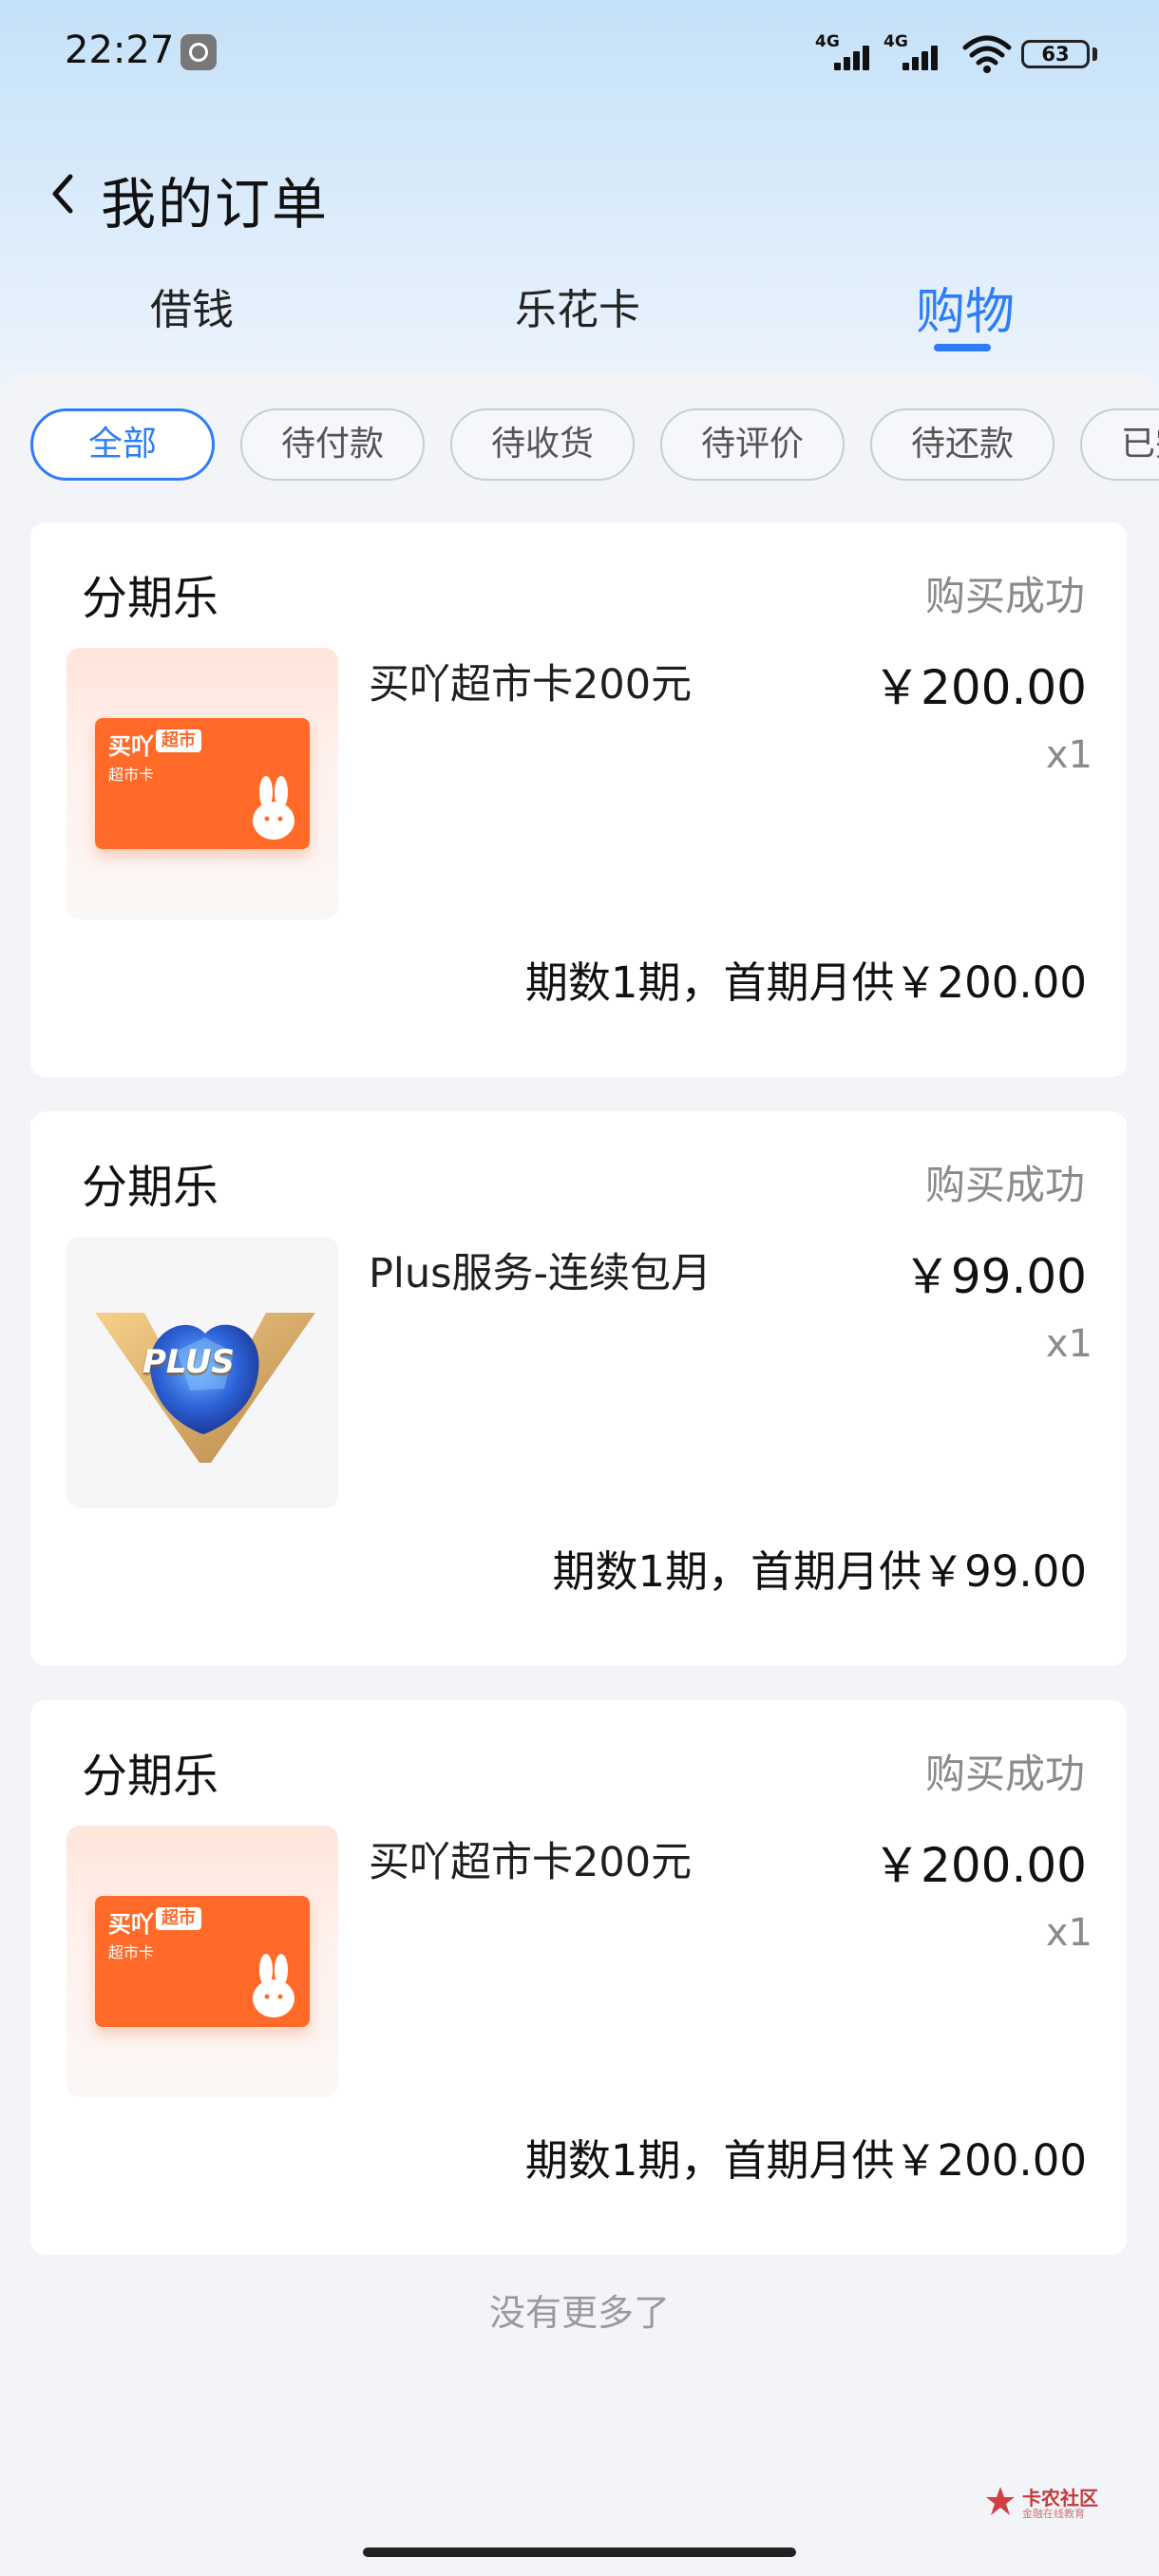  What do you see at coordinates (1094, 54) in the screenshot?
I see `battery-tip` at bounding box center [1094, 54].